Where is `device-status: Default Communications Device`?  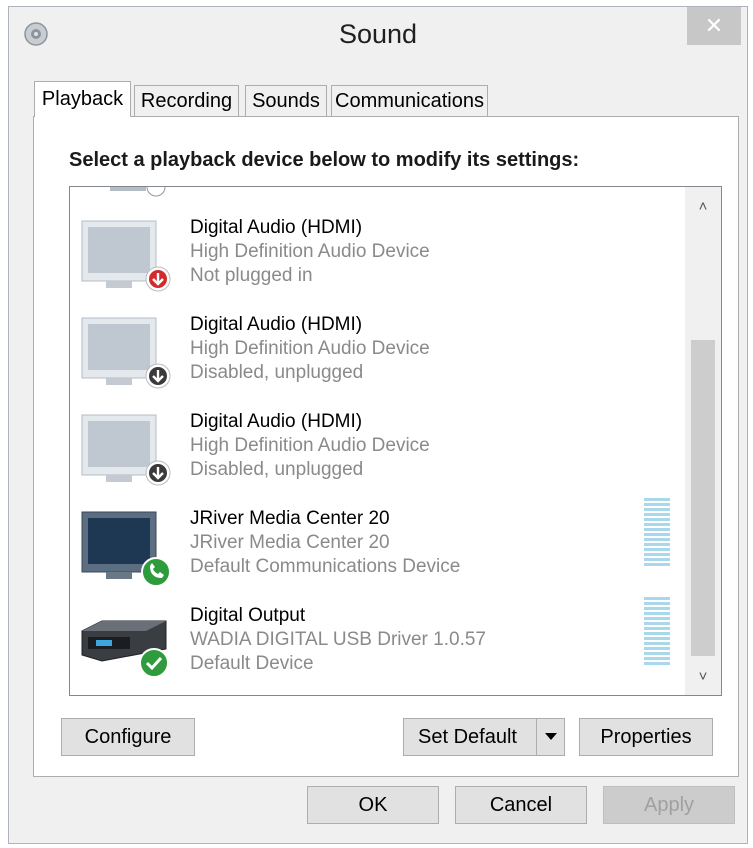
device-status: Default Communications Device is located at coordinates (325, 566).